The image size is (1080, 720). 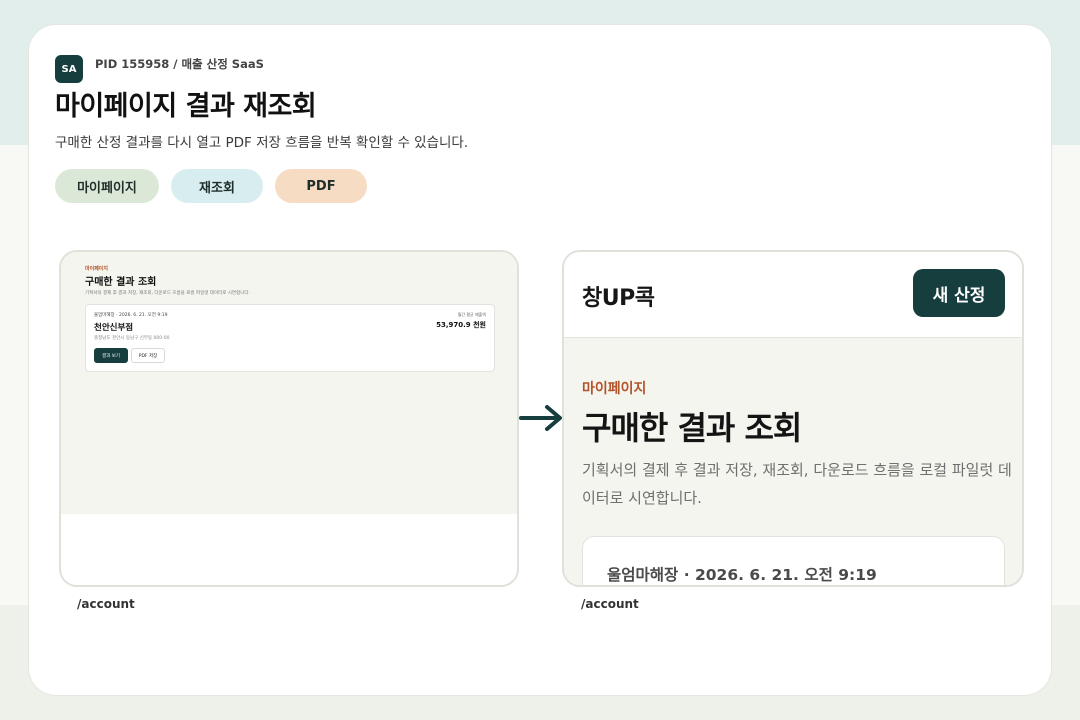 I want to click on mini-eyebrow: 마이페이지, so click(x=97, y=269).